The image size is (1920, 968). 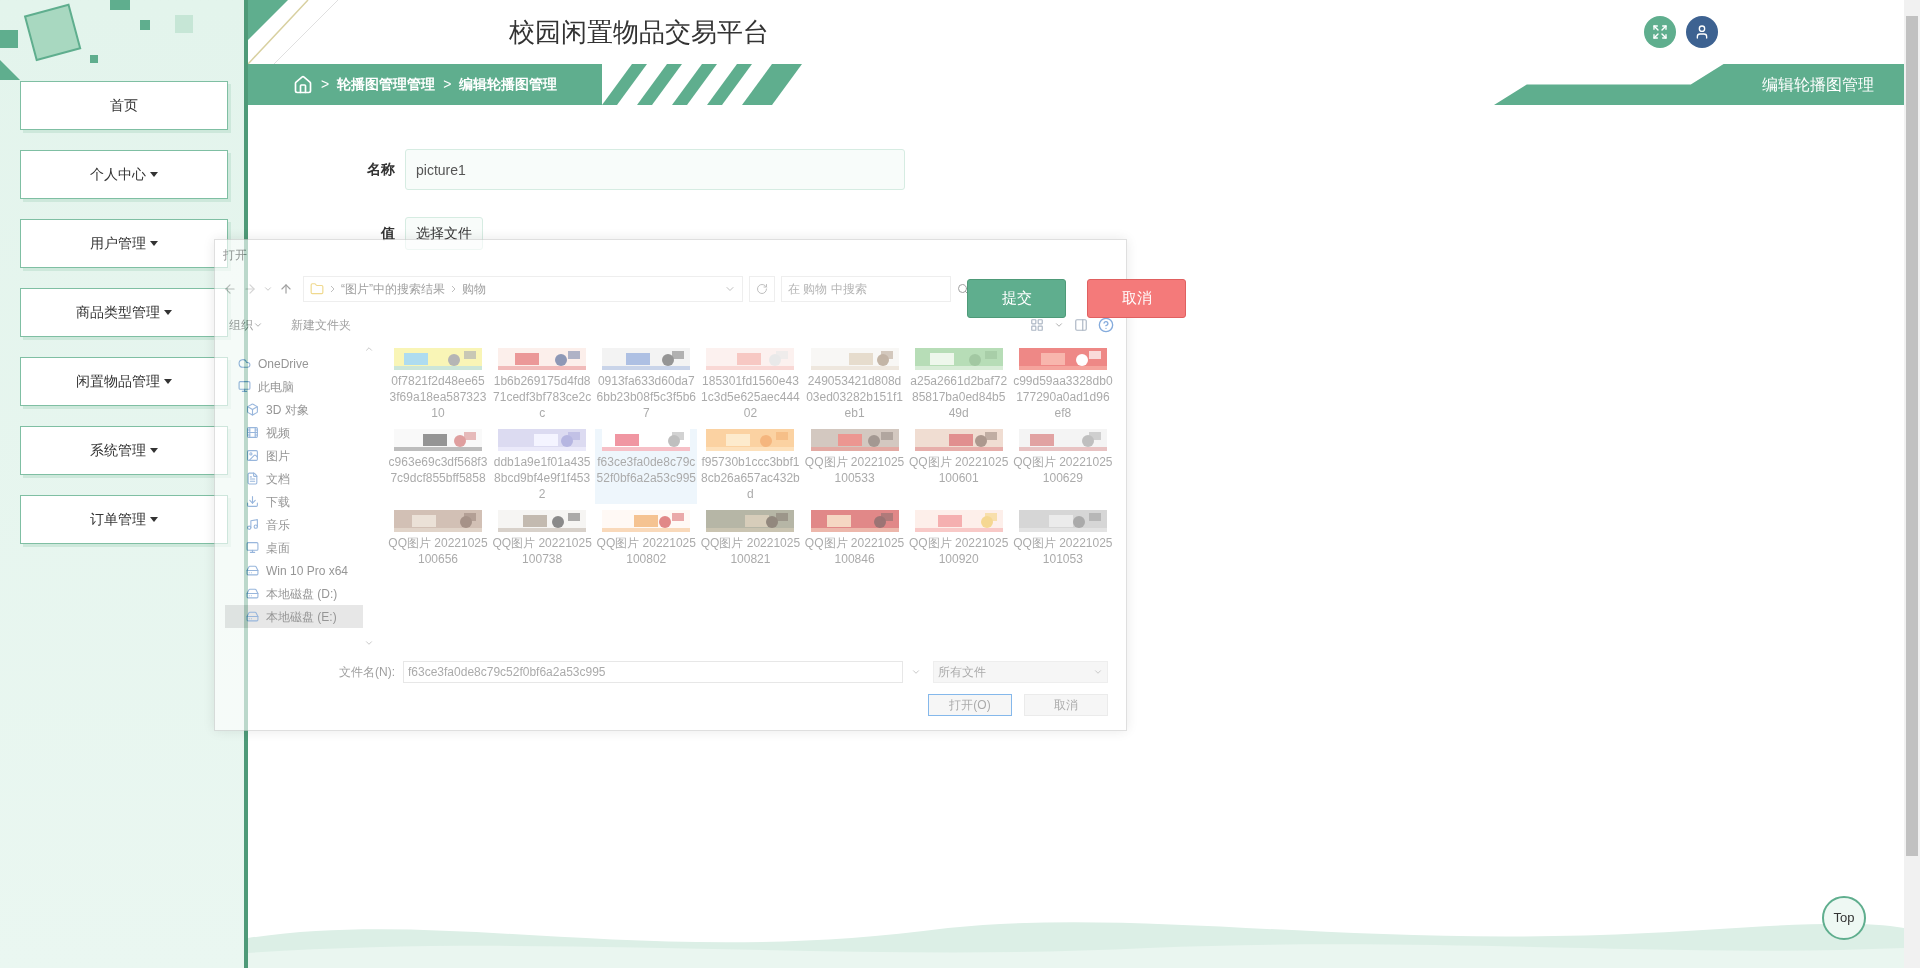 What do you see at coordinates (278, 456) in the screenshot?
I see `nav-label: 图片` at bounding box center [278, 456].